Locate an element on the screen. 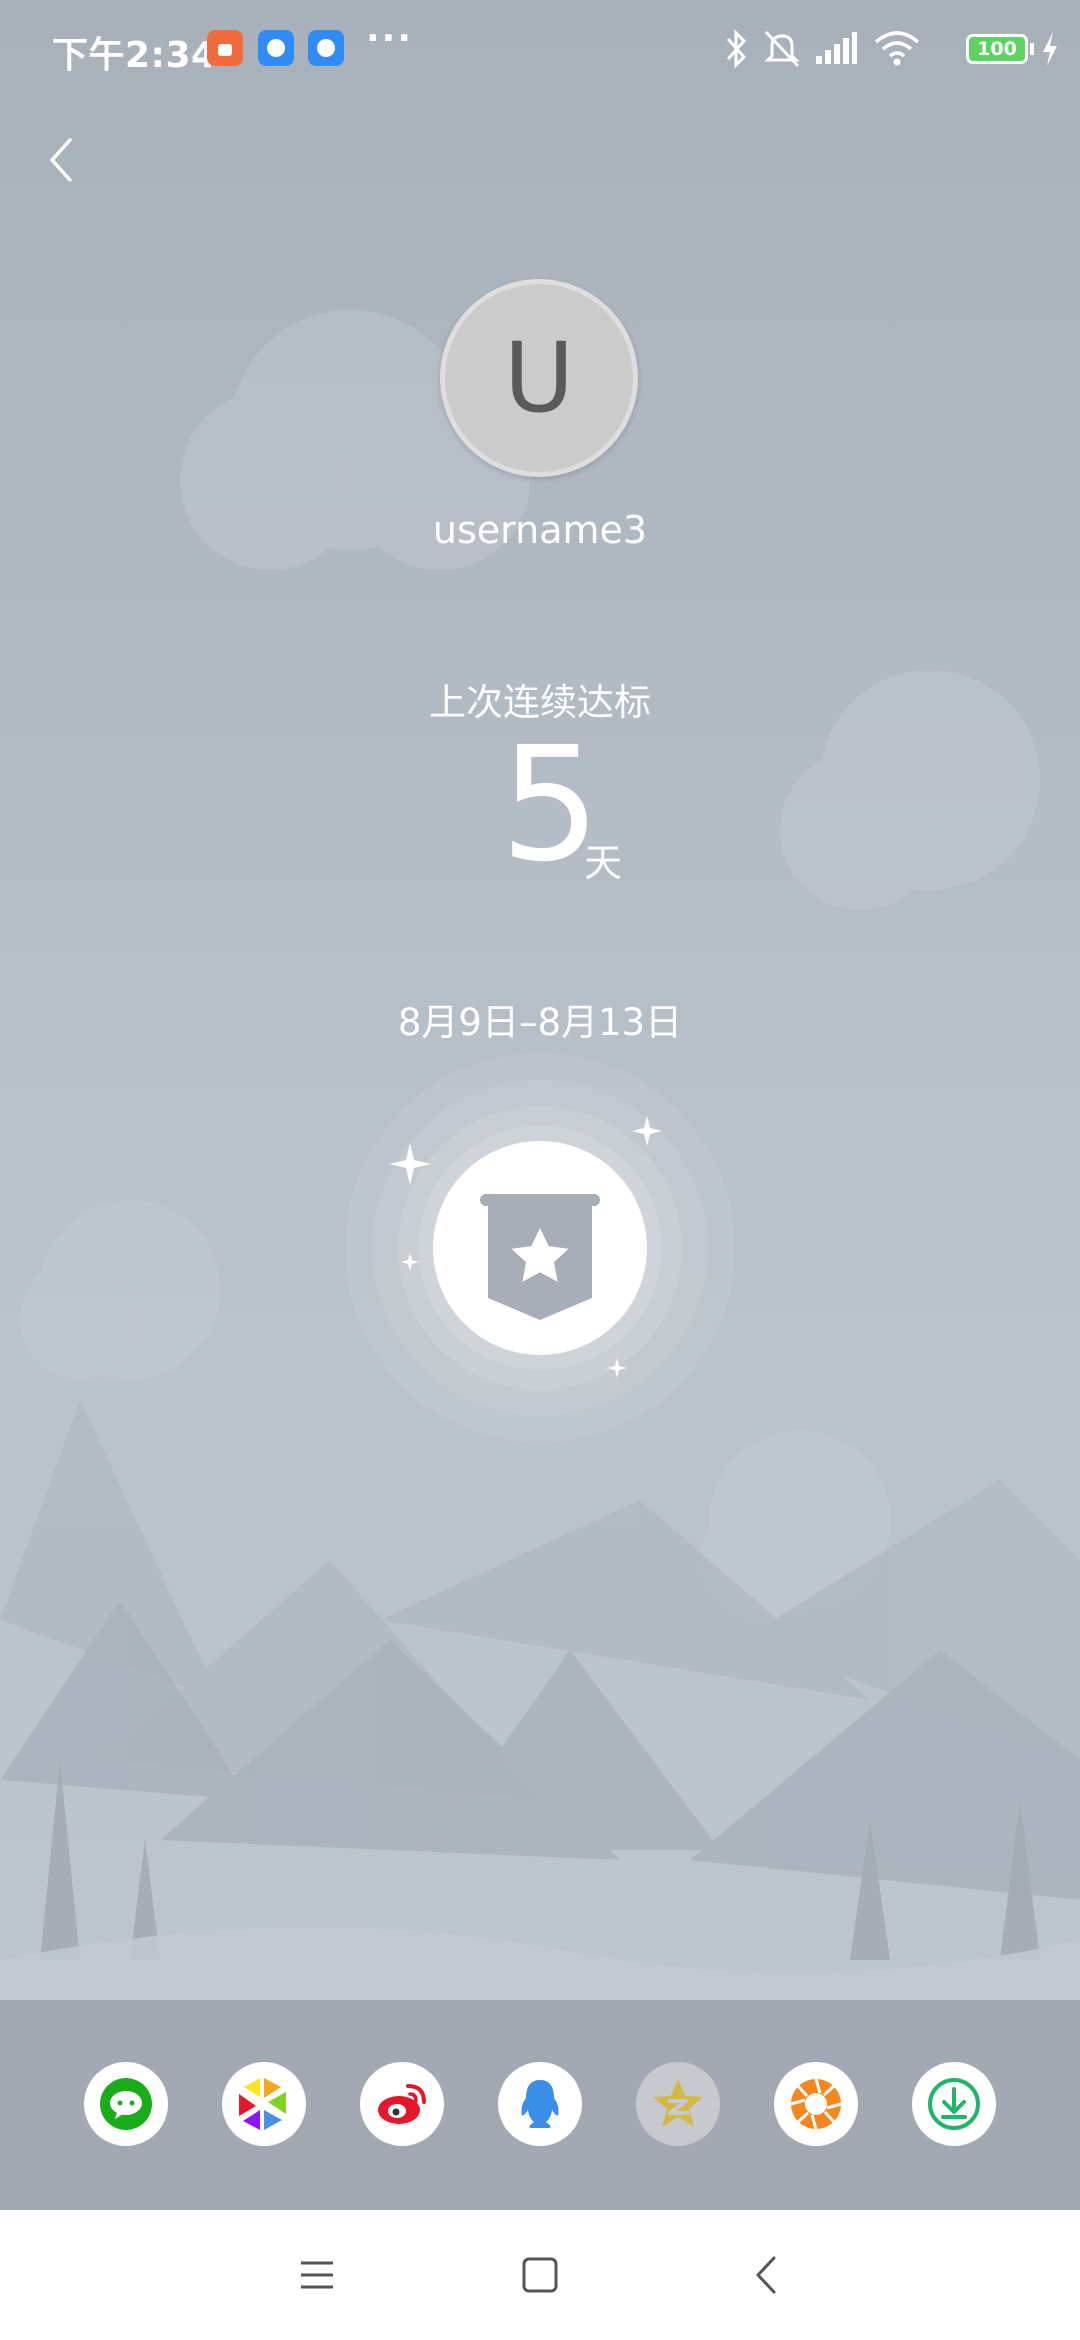 The image size is (1080, 2340). more-notifications-icon: ··· is located at coordinates (390, 38).